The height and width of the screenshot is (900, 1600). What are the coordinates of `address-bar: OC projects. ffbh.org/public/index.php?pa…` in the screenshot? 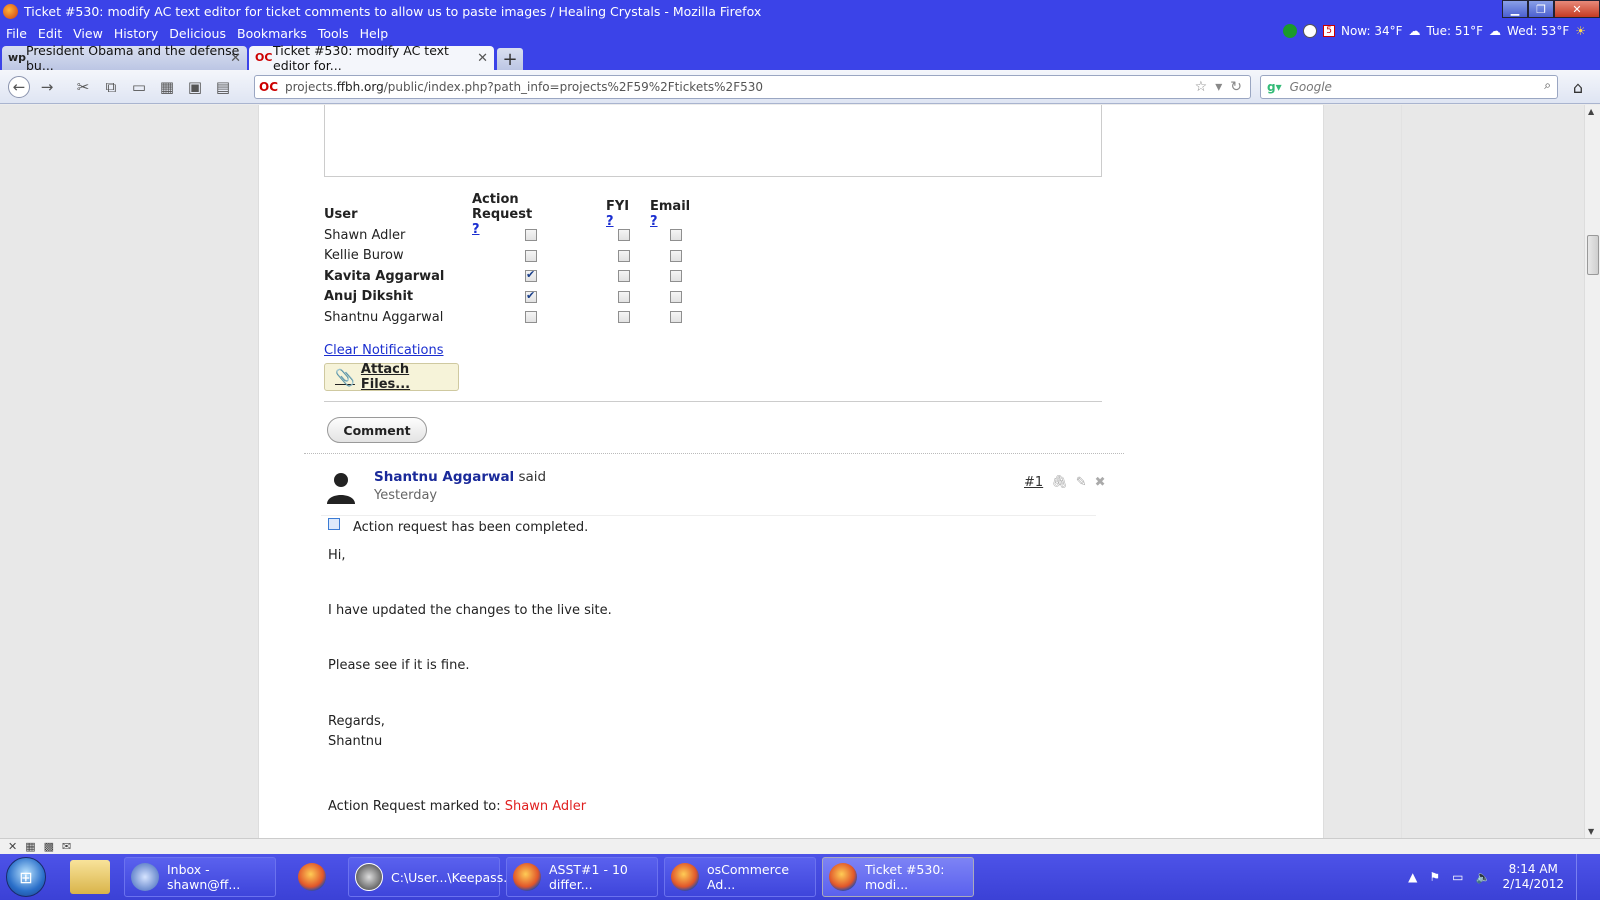 It's located at (752, 87).